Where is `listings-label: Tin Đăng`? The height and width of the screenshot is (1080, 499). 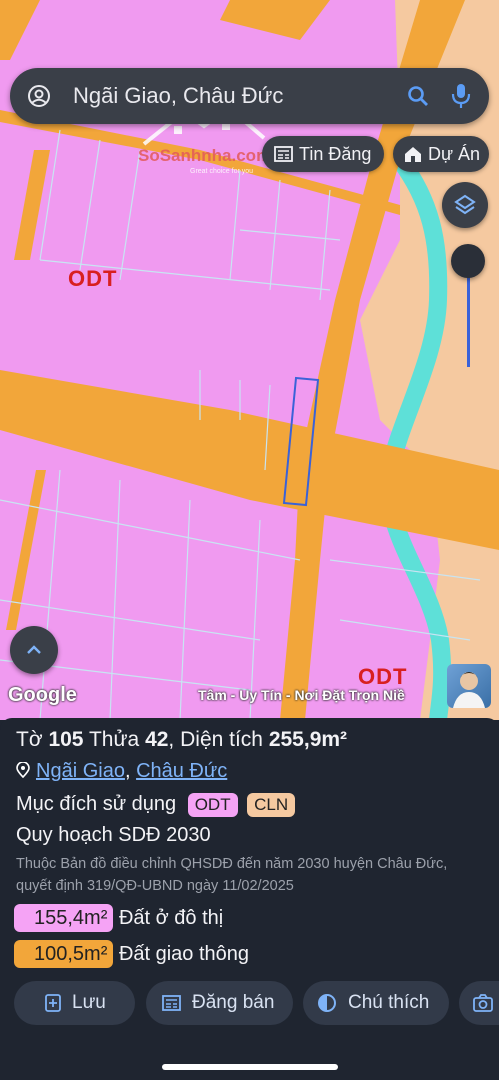 listings-label: Tin Đăng is located at coordinates (335, 154).